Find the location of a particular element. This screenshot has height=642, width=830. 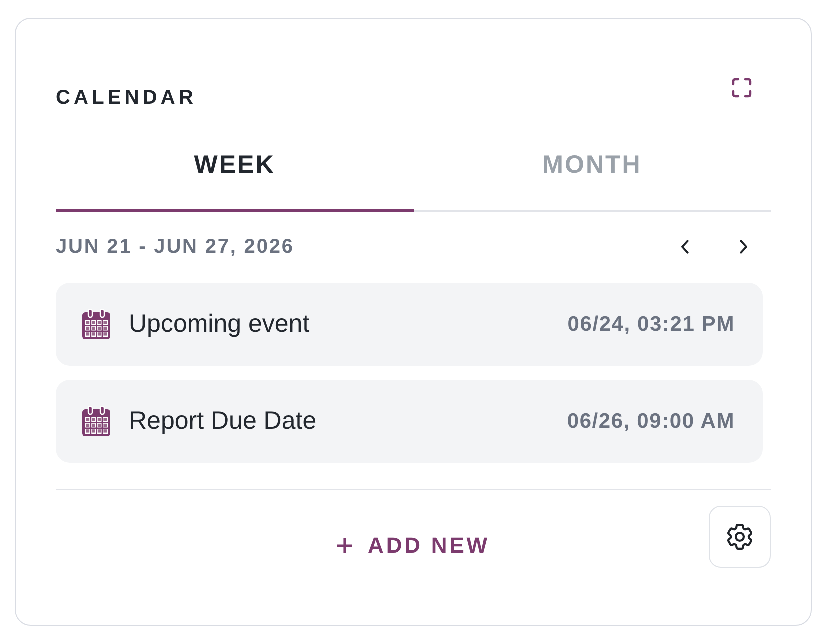

event-item: Report Due Date 06/26, 09:00 AM is located at coordinates (409, 421).